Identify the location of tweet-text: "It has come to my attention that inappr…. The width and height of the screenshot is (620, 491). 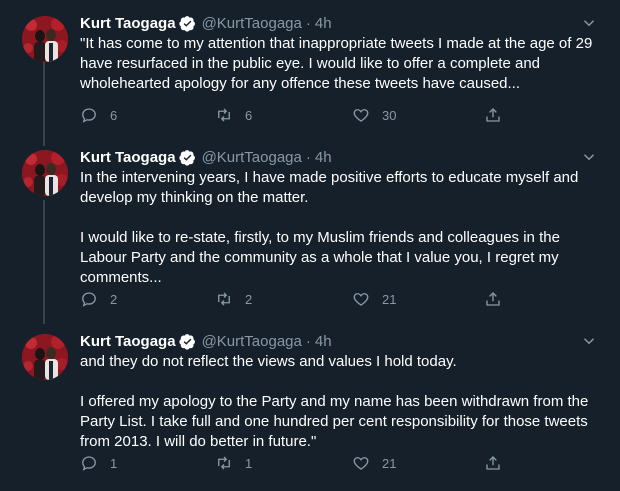
(336, 63).